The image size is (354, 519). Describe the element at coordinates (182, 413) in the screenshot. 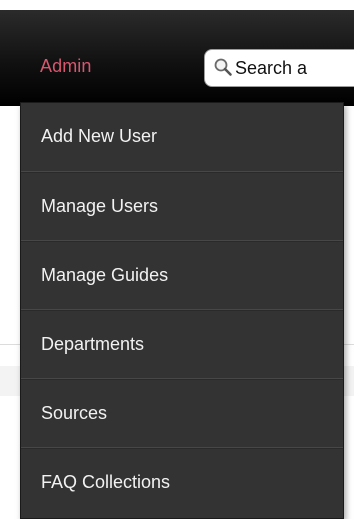

I see `menu-item-sources: Sources` at that location.